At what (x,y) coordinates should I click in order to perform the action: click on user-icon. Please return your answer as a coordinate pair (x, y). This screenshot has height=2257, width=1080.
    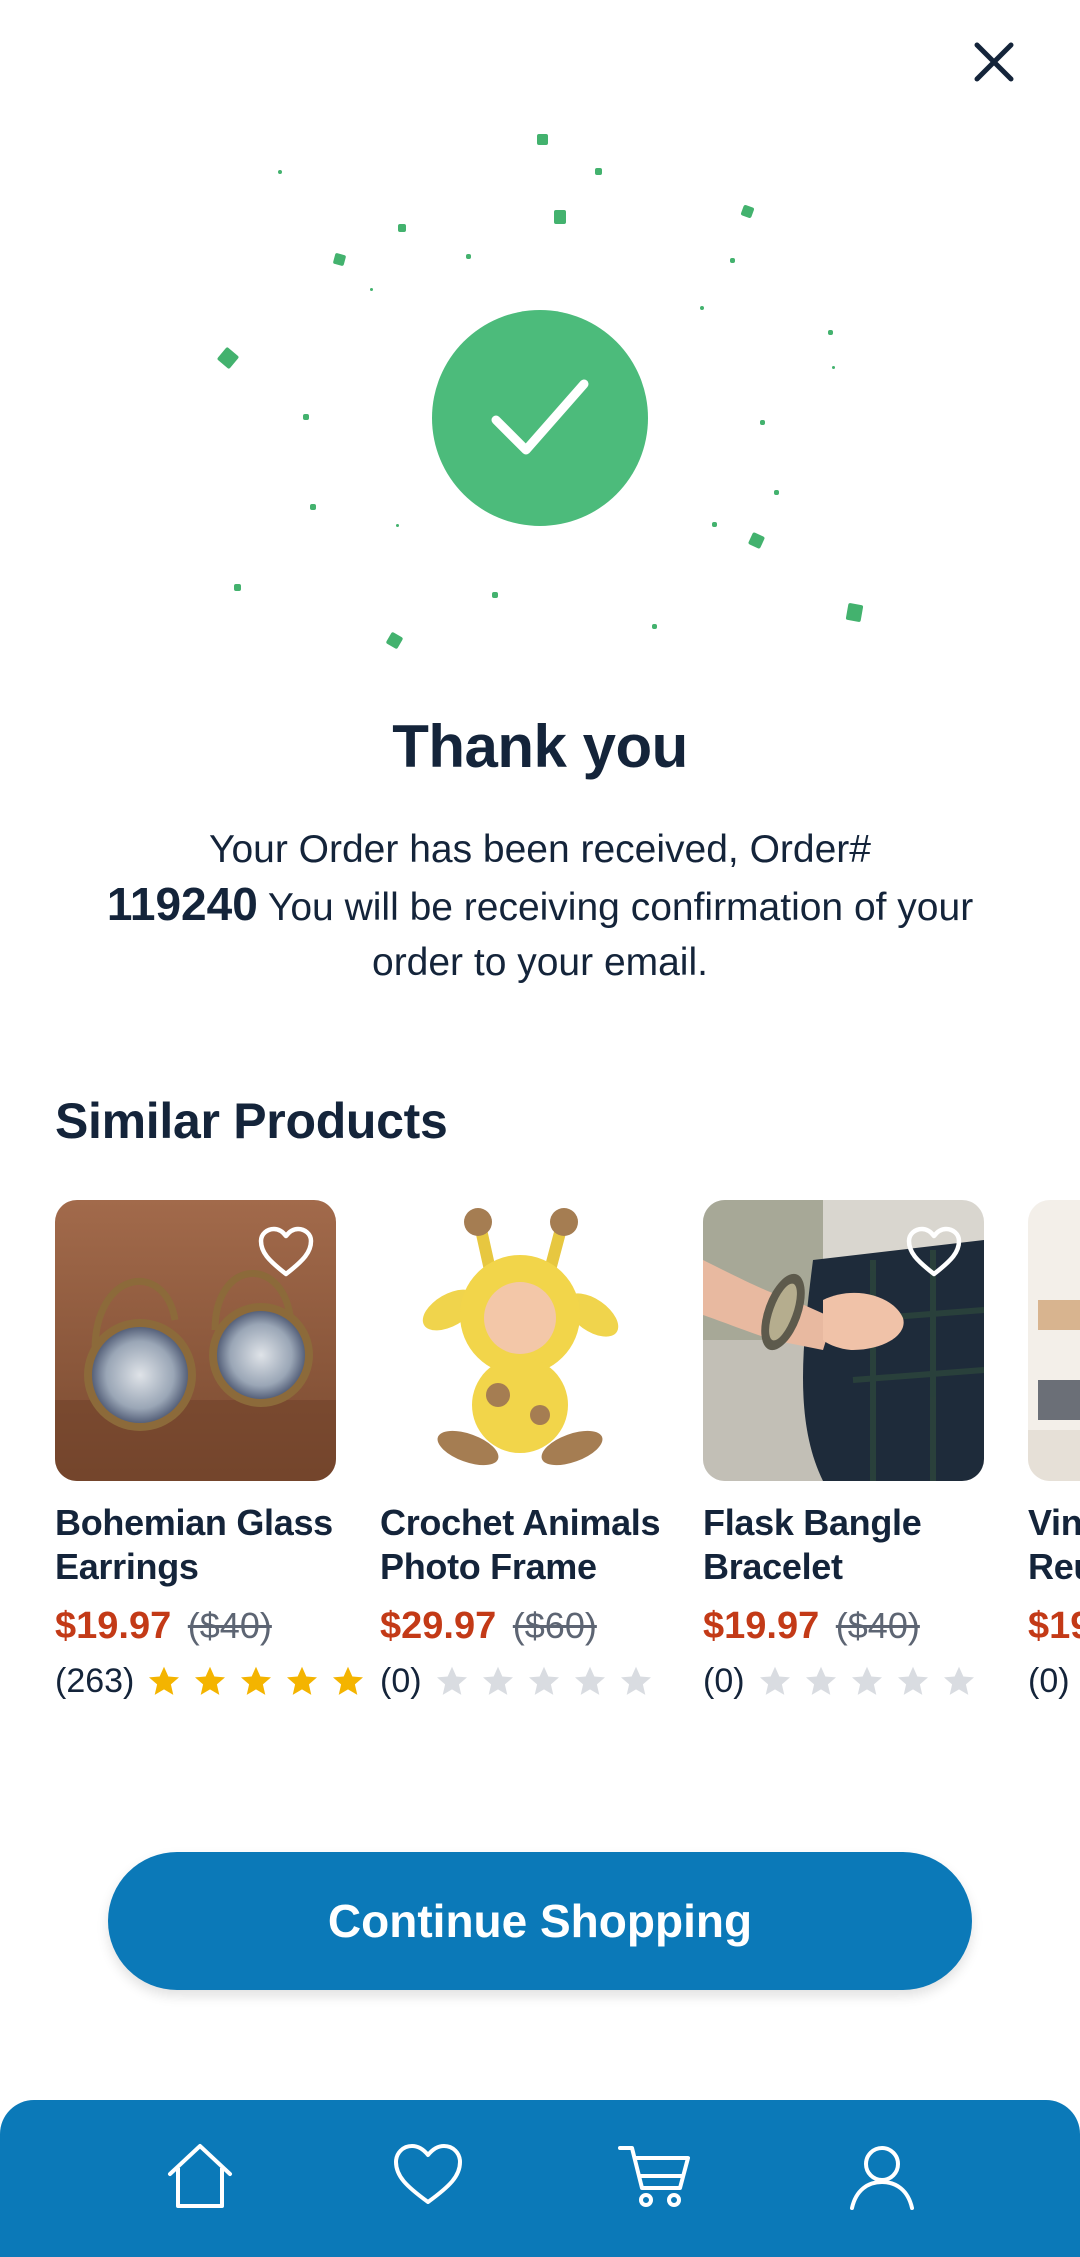
    Looking at the image, I should click on (882, 2178).